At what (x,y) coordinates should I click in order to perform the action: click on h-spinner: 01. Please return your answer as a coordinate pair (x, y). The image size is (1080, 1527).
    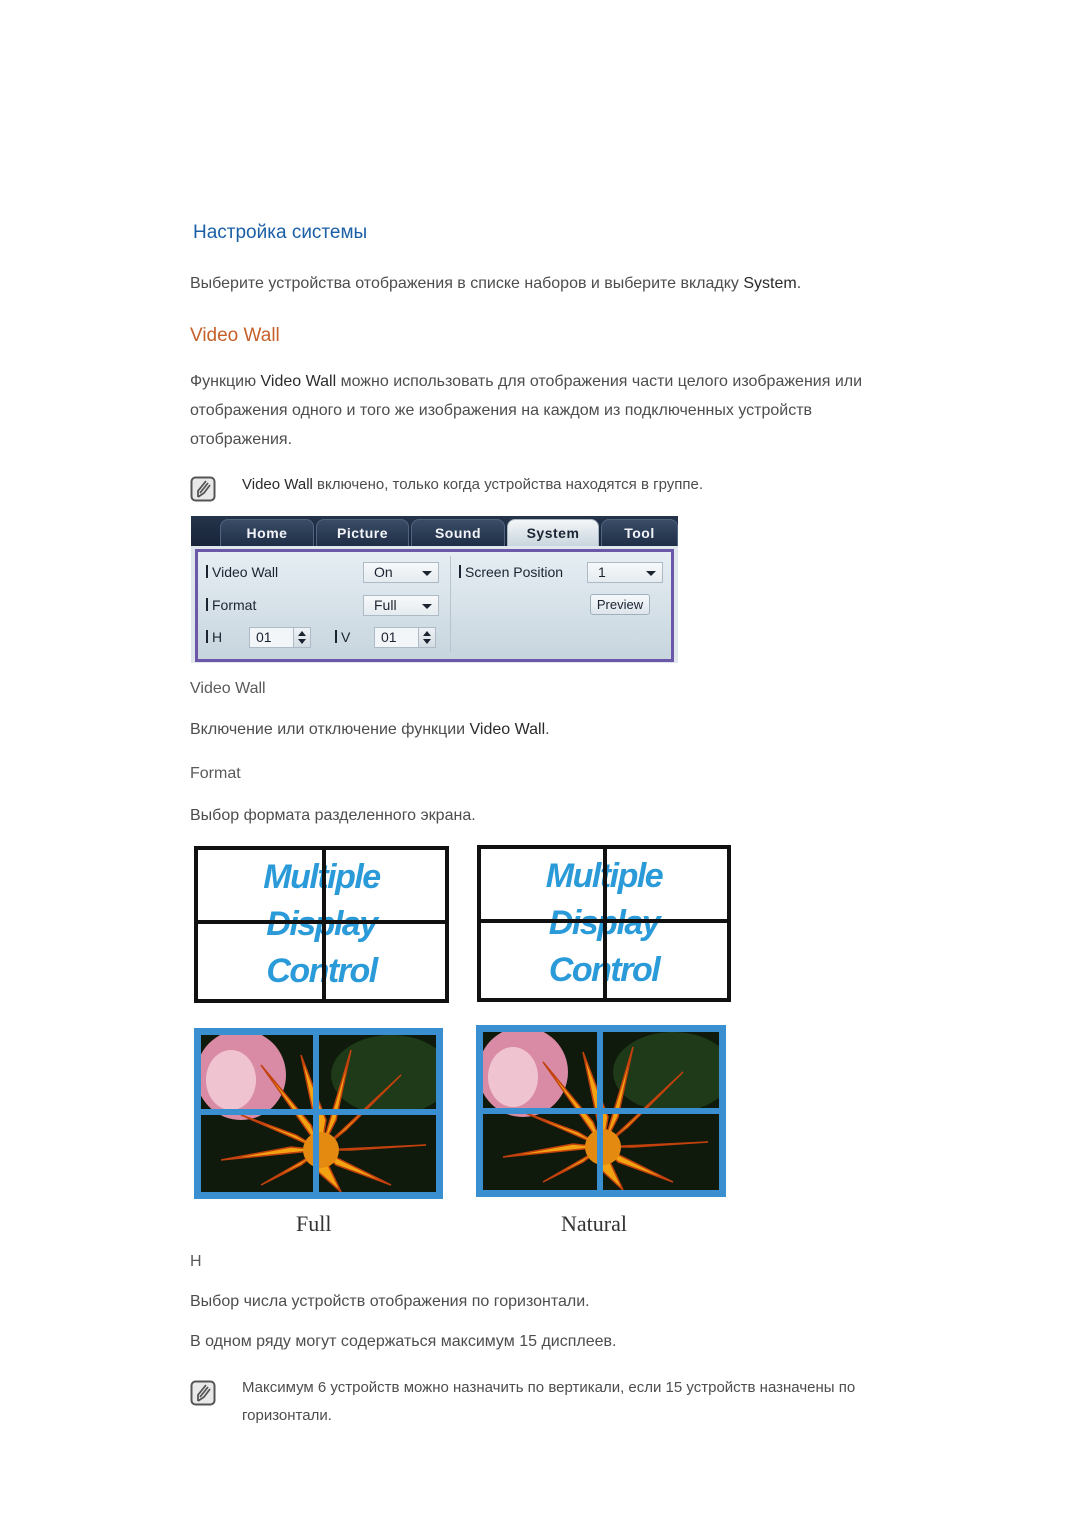
    Looking at the image, I should click on (280, 637).